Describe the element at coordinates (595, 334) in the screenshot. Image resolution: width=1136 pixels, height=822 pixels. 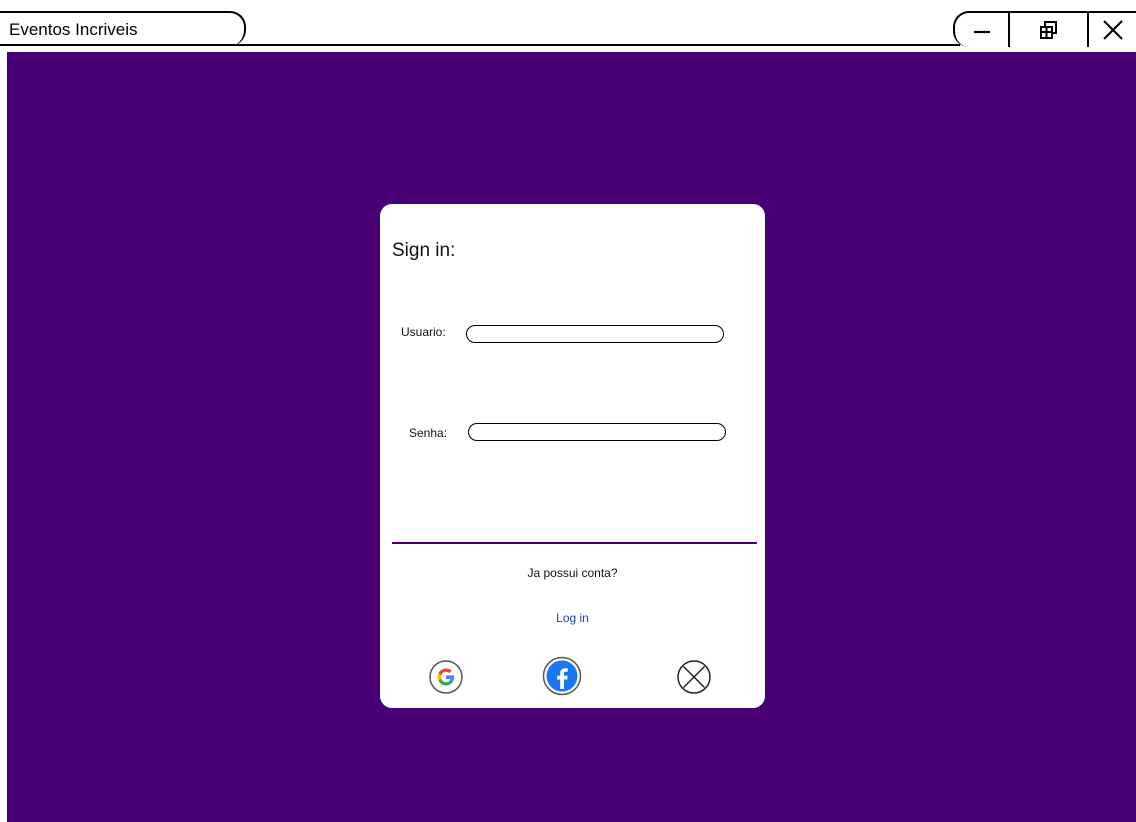
I see `usuario-input` at that location.